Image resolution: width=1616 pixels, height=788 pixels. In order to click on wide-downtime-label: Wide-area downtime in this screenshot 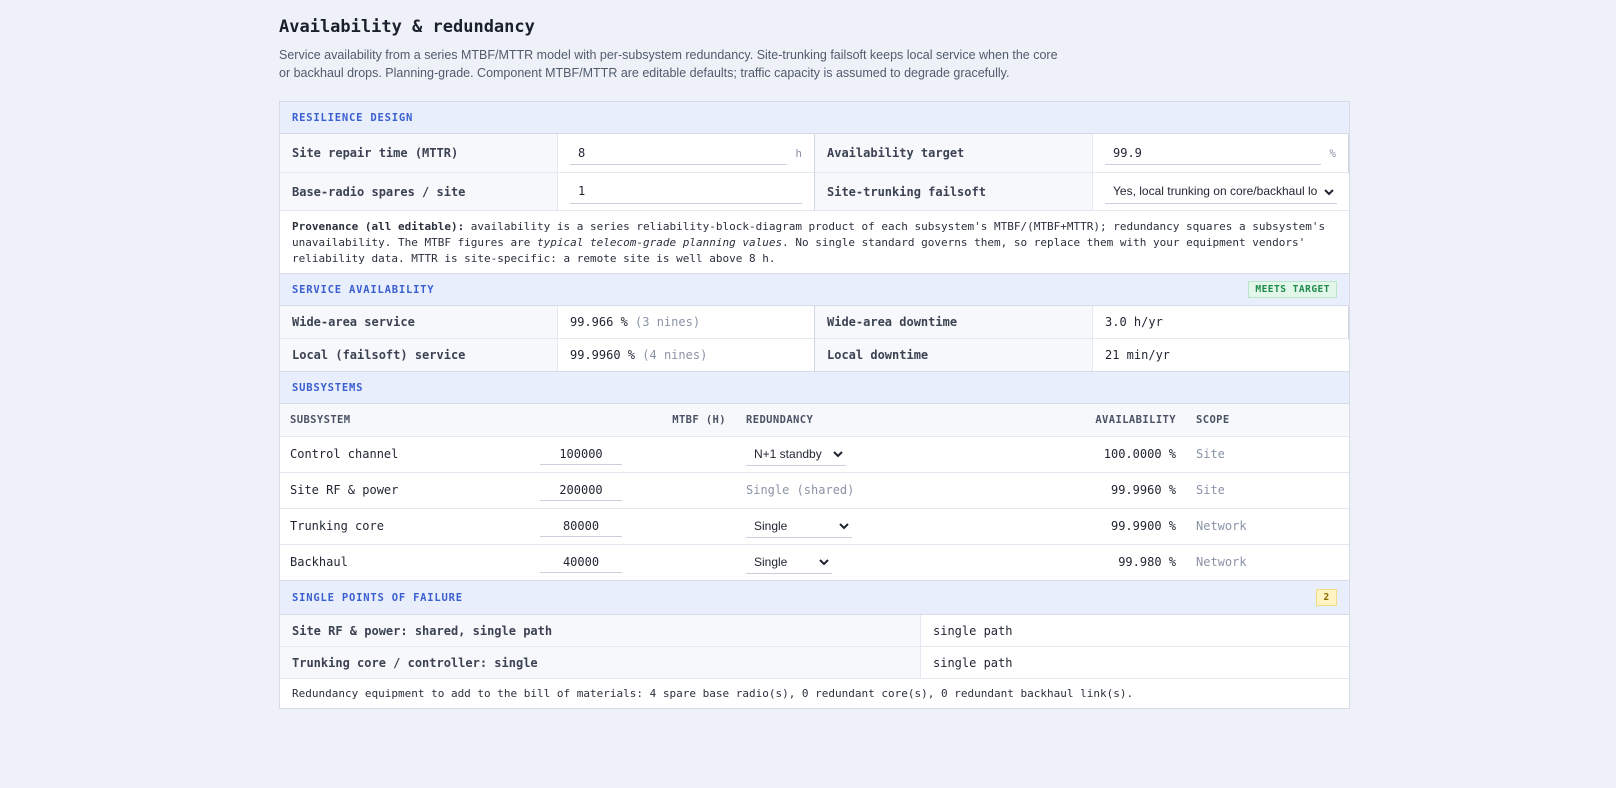, I will do `click(954, 322)`.